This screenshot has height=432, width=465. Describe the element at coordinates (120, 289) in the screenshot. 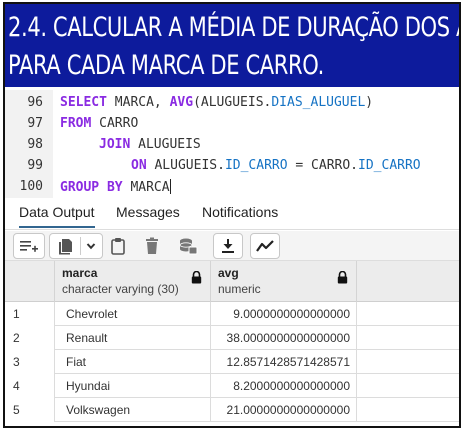

I see `column-type: character varying (30)` at that location.